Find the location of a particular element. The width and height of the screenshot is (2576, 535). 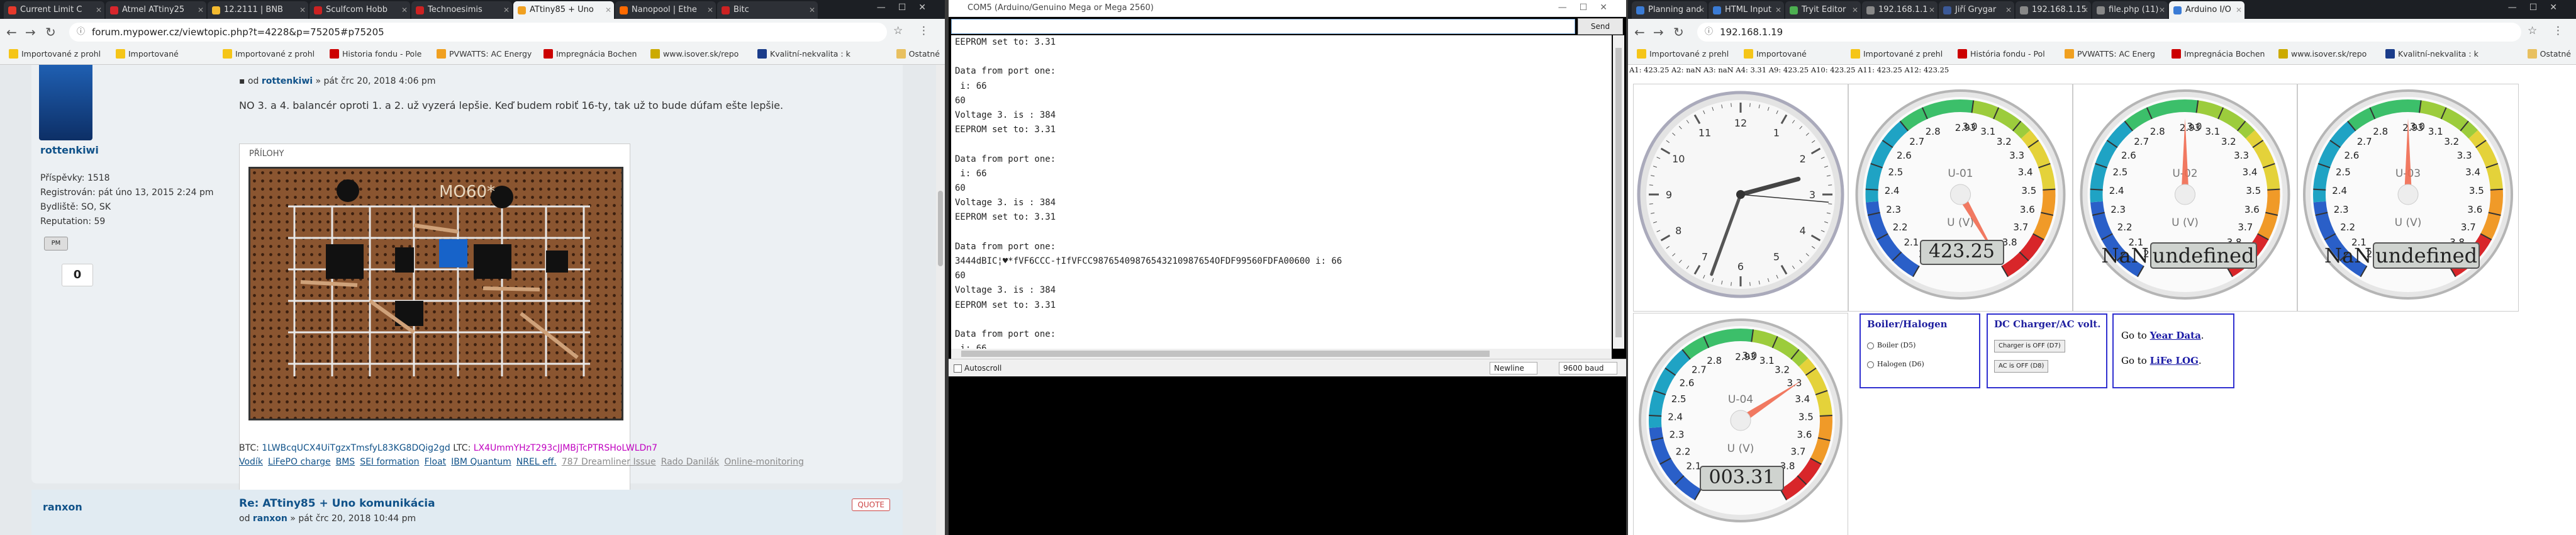

charger-toggle-button: Charger is OFF (D7) is located at coordinates (2029, 346).